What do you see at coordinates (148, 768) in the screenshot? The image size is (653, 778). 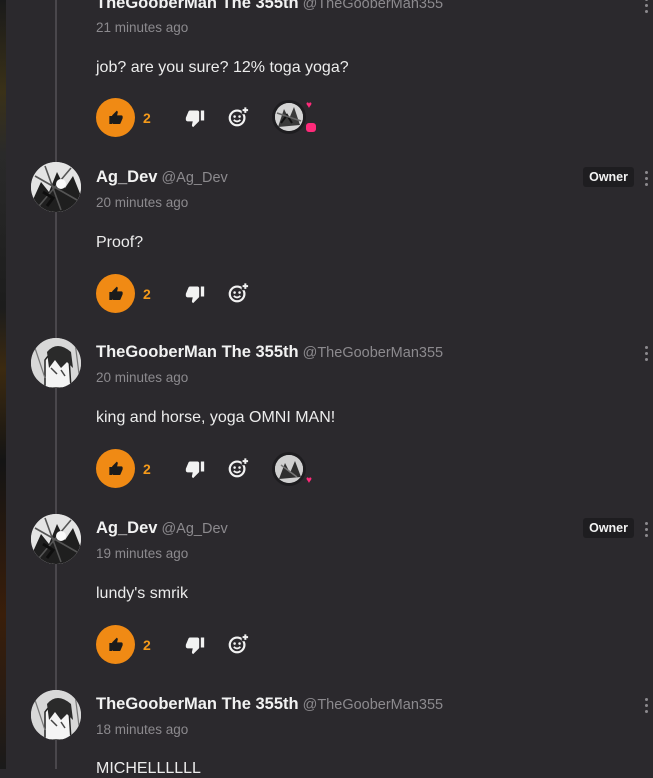 I see `comment-text: MICHELLLLLL` at bounding box center [148, 768].